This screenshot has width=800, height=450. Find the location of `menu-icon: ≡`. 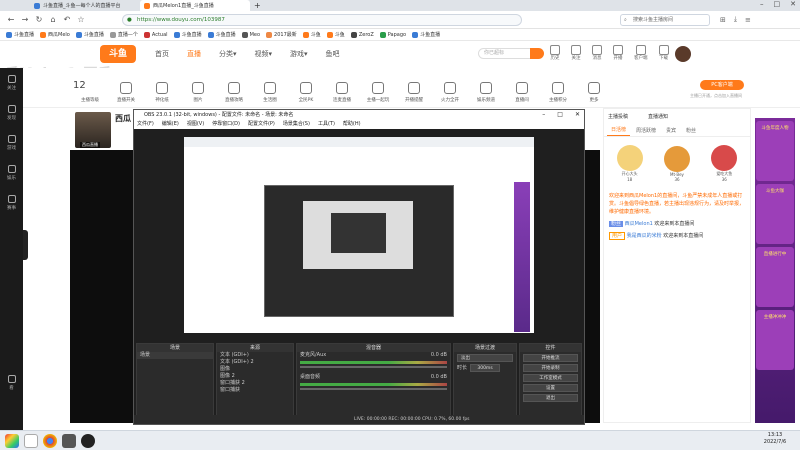

menu-icon: ≡ is located at coordinates (748, 20).